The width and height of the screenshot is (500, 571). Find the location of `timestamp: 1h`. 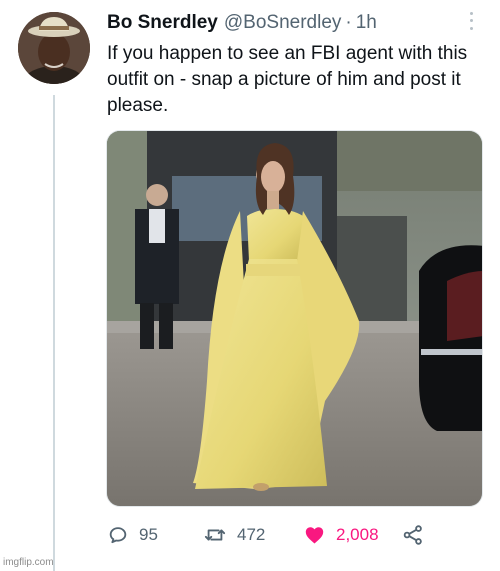

timestamp: 1h is located at coordinates (366, 23).